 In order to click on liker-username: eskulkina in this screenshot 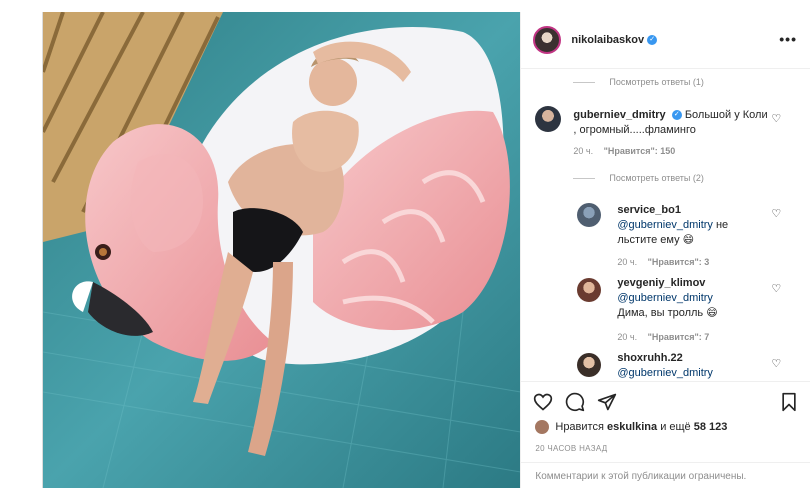, I will do `click(632, 427)`.